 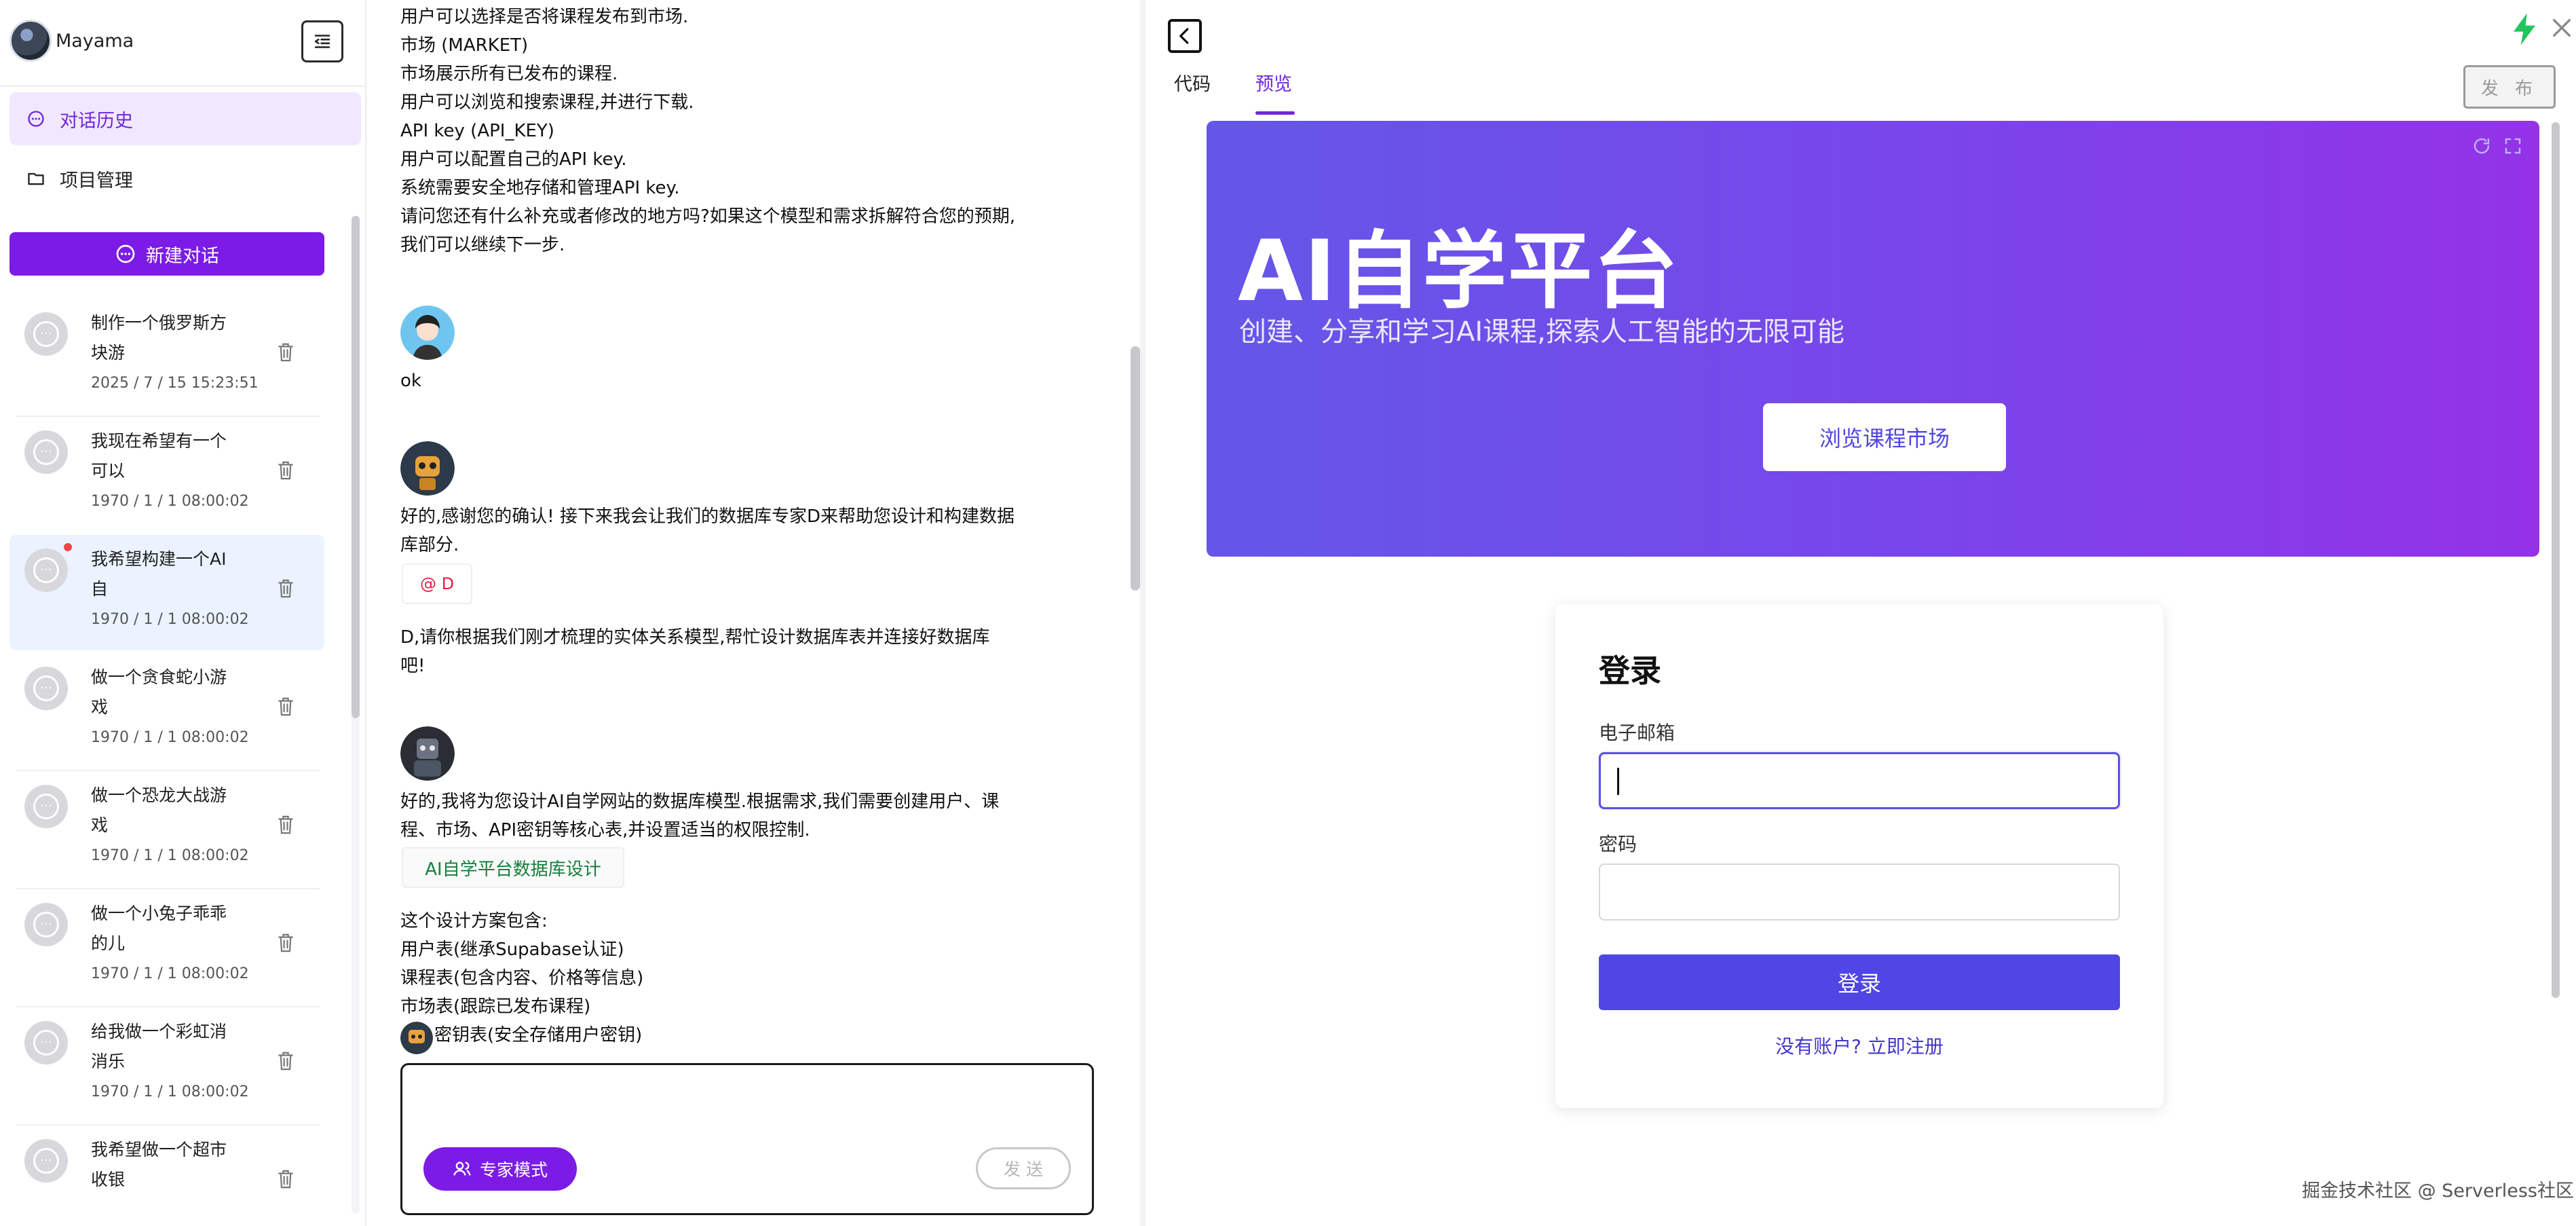 What do you see at coordinates (1860, 982) in the screenshot?
I see `login-submit-button: 登录` at bounding box center [1860, 982].